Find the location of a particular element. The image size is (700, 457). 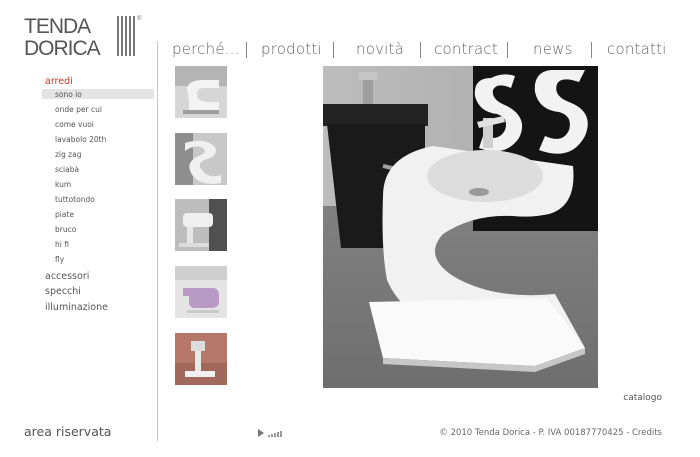

sidebar-subitem-onde-per-cui: onde per cui is located at coordinates (78, 109).